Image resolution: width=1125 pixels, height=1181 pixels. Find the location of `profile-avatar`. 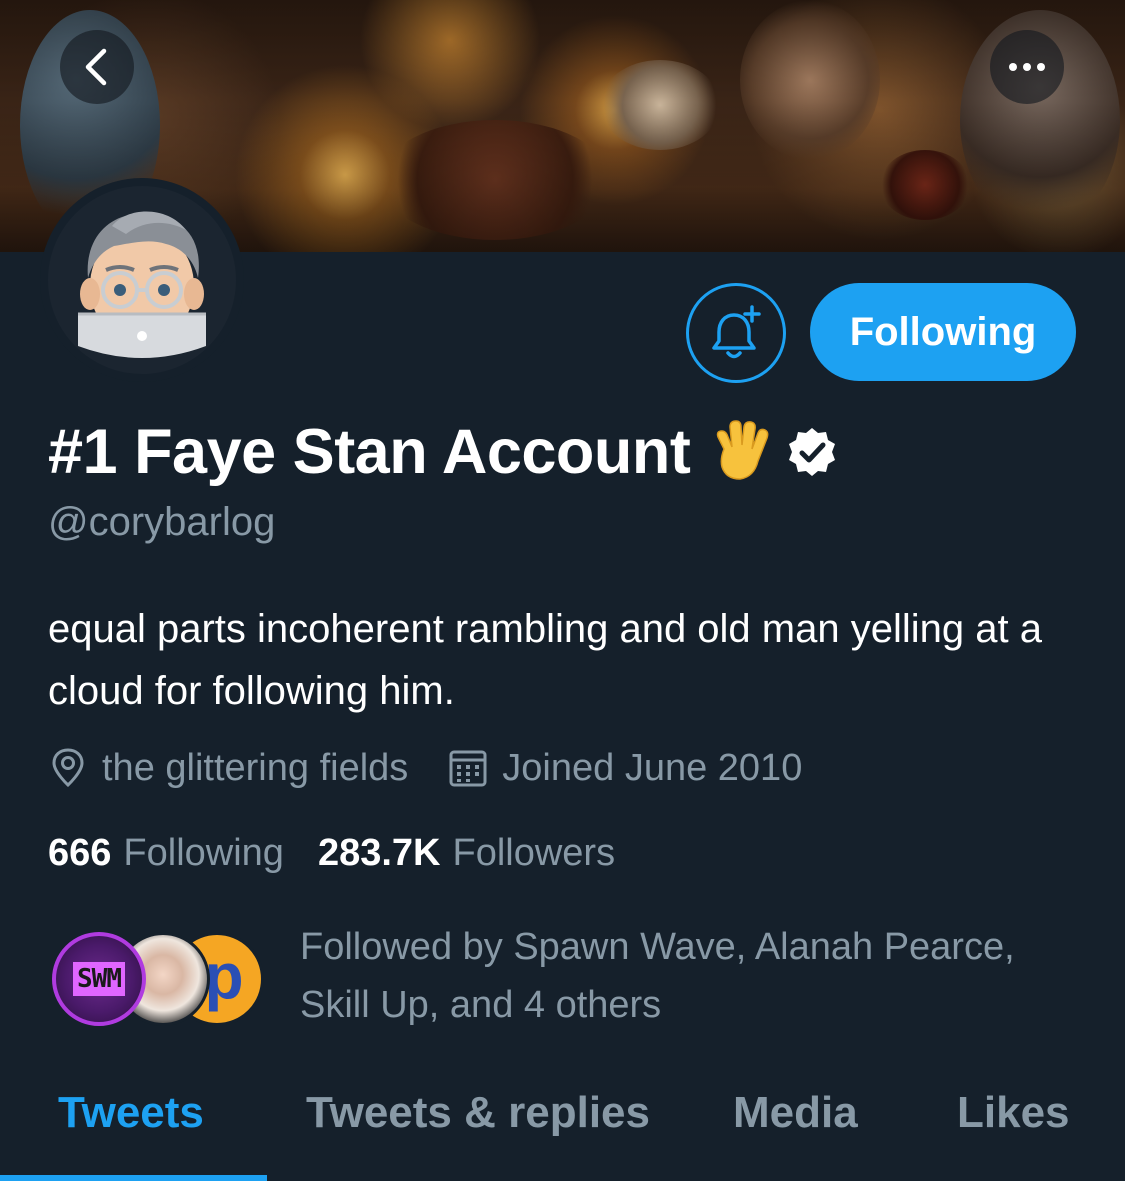

profile-avatar is located at coordinates (142, 280).